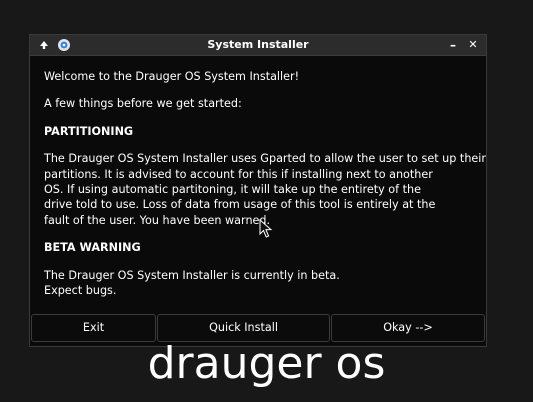 The width and height of the screenshot is (533, 402). Describe the element at coordinates (92, 248) in the screenshot. I see `beta-heading: BETA WARNING` at that location.